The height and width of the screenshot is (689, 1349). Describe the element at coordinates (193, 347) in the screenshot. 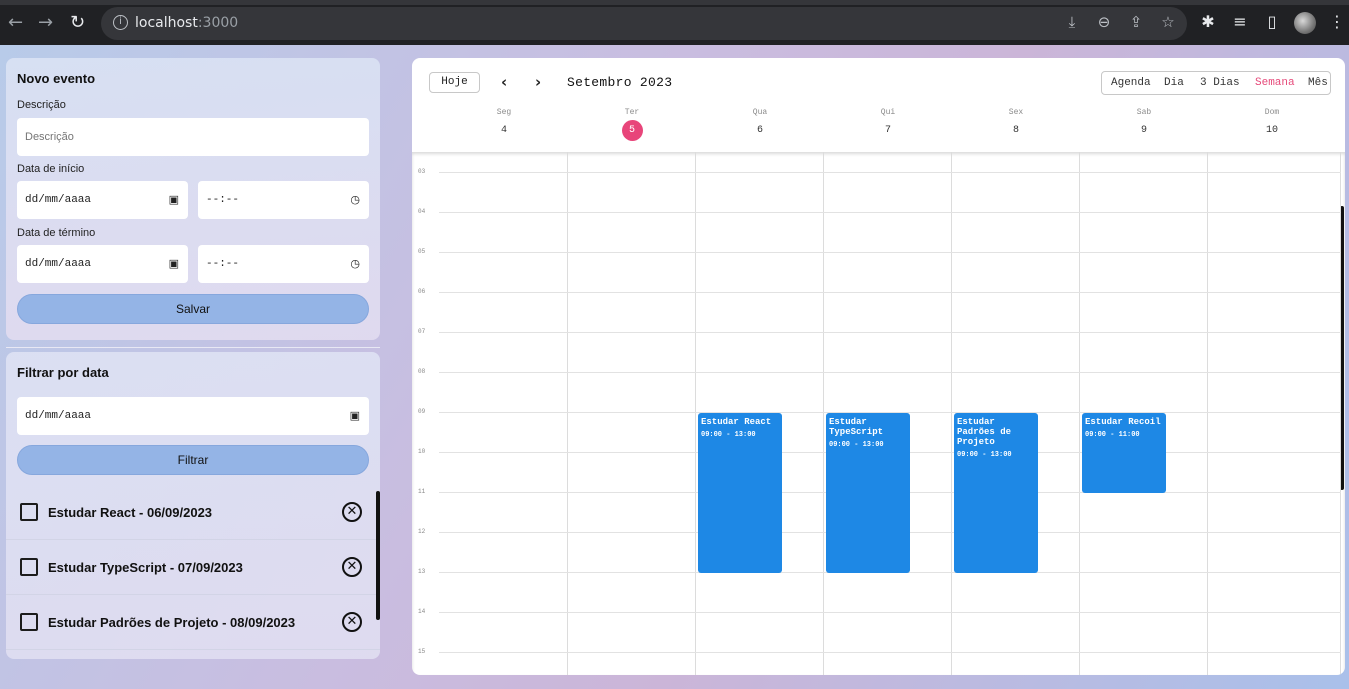

I see `divider` at that location.